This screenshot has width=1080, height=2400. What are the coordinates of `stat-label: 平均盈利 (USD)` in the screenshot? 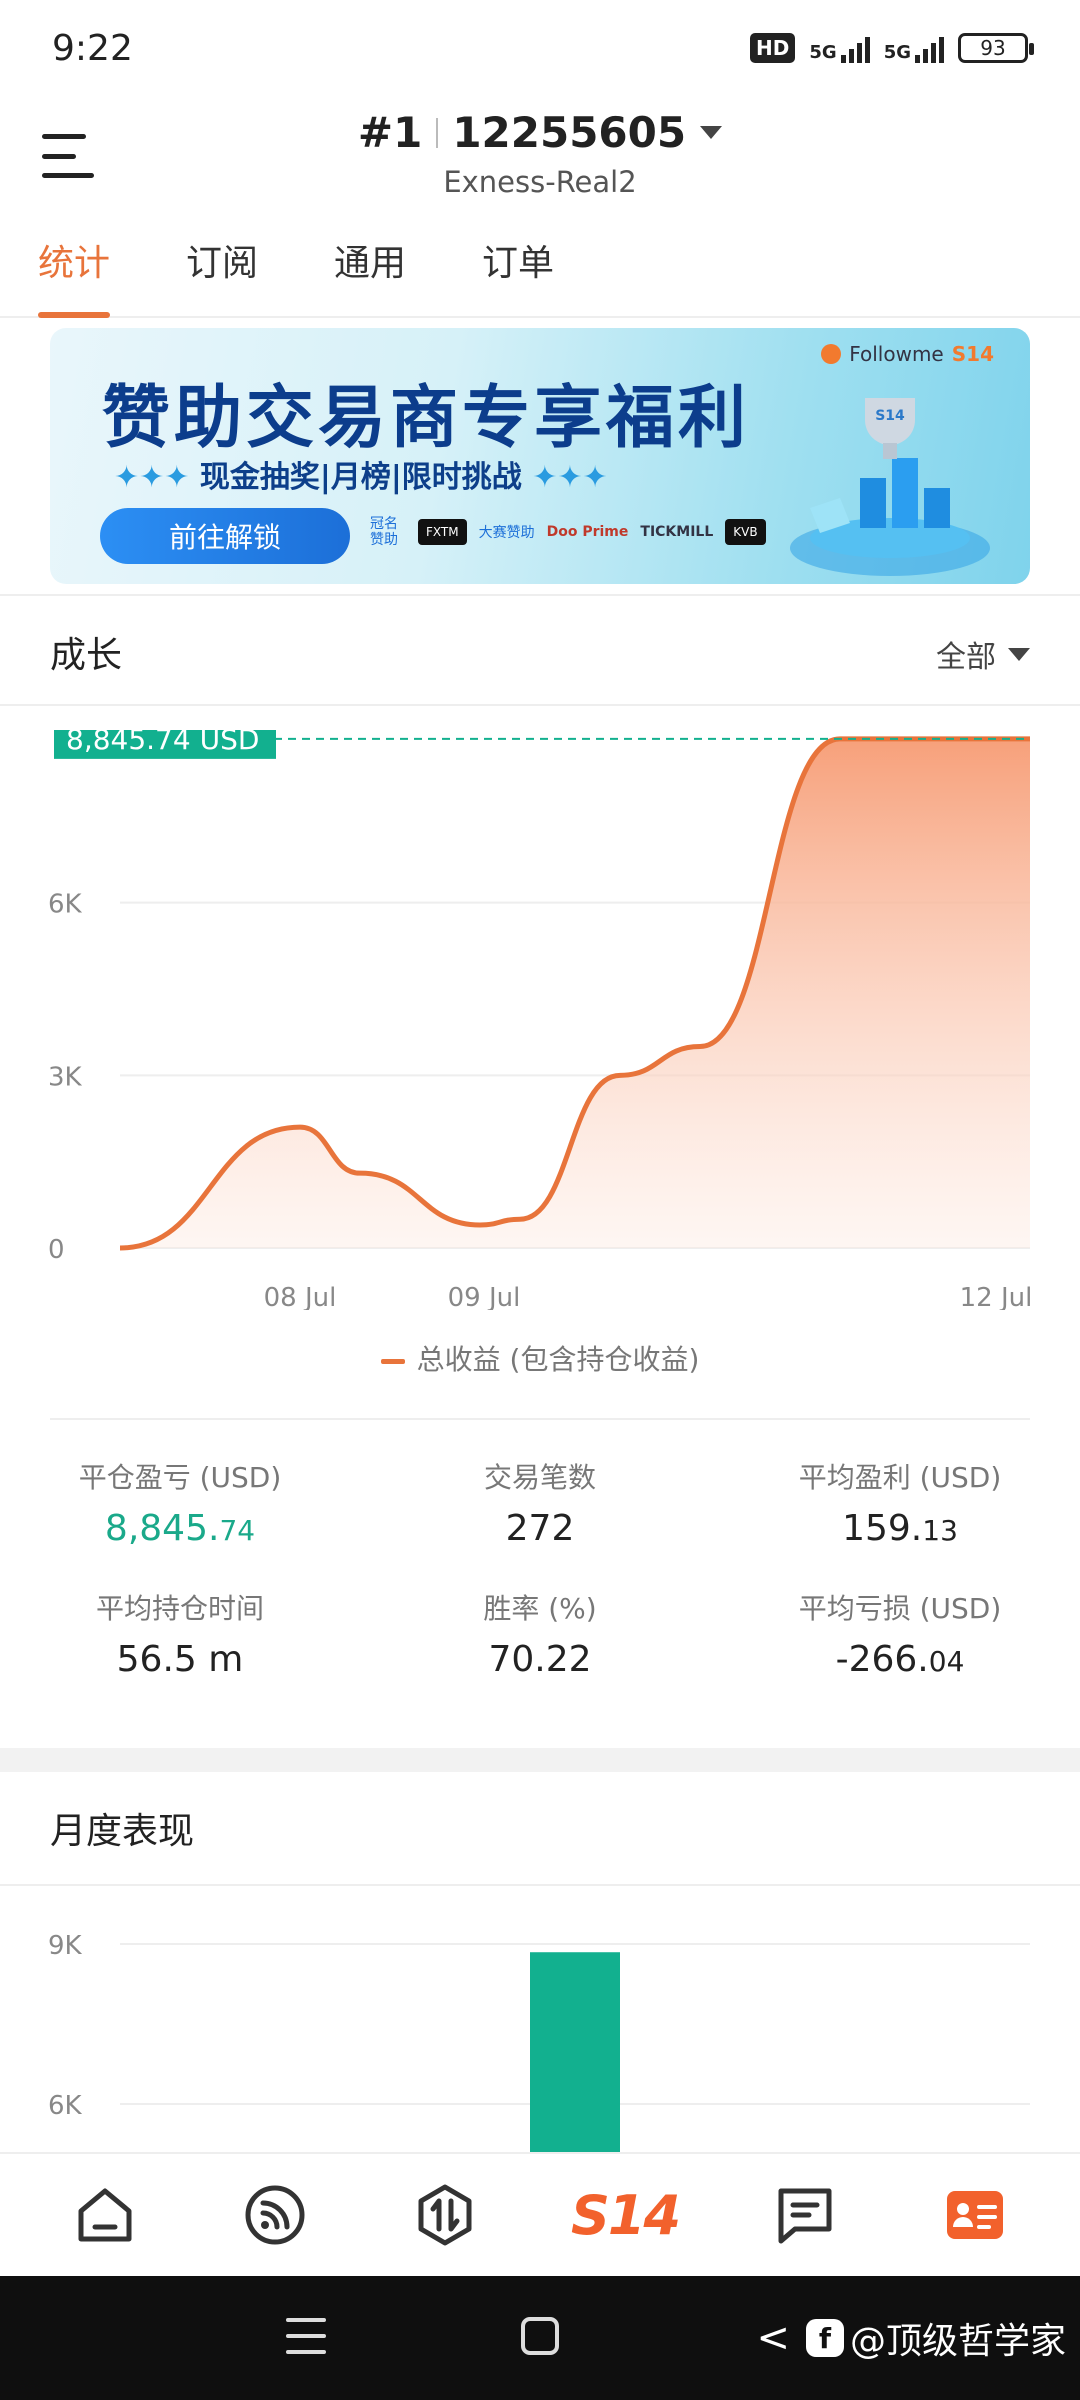 It's located at (900, 1477).